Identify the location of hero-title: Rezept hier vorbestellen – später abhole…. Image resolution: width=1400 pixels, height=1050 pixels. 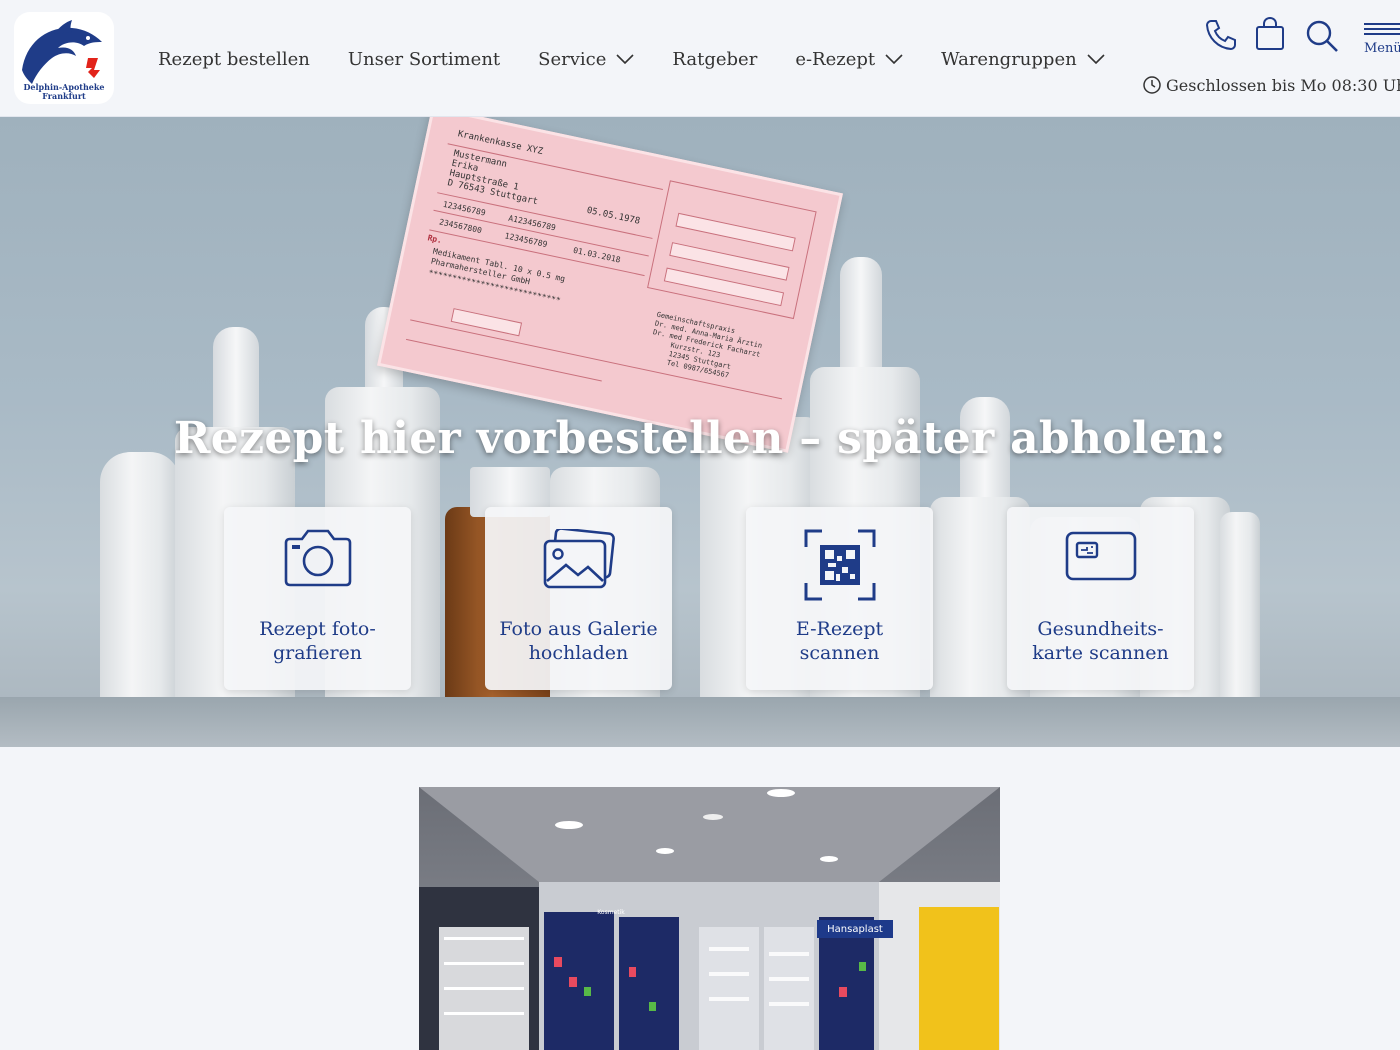
(700, 438).